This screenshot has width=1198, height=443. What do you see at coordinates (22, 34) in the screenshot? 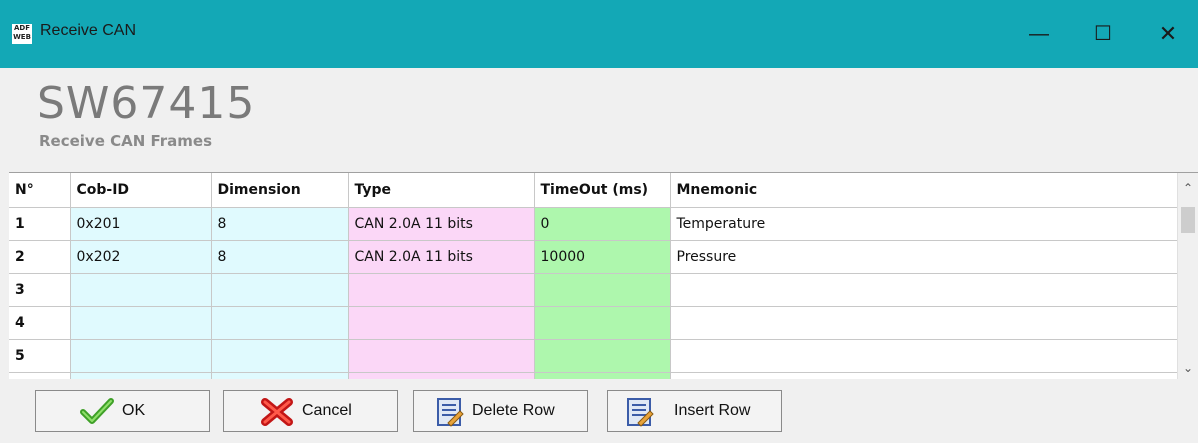
I see `app-logo-icon: ADF WEB` at bounding box center [22, 34].